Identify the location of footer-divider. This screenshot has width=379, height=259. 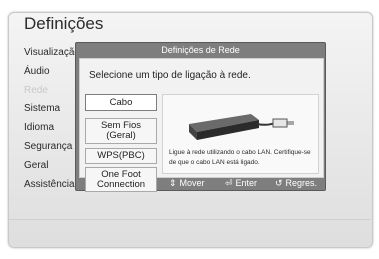
(189, 219).